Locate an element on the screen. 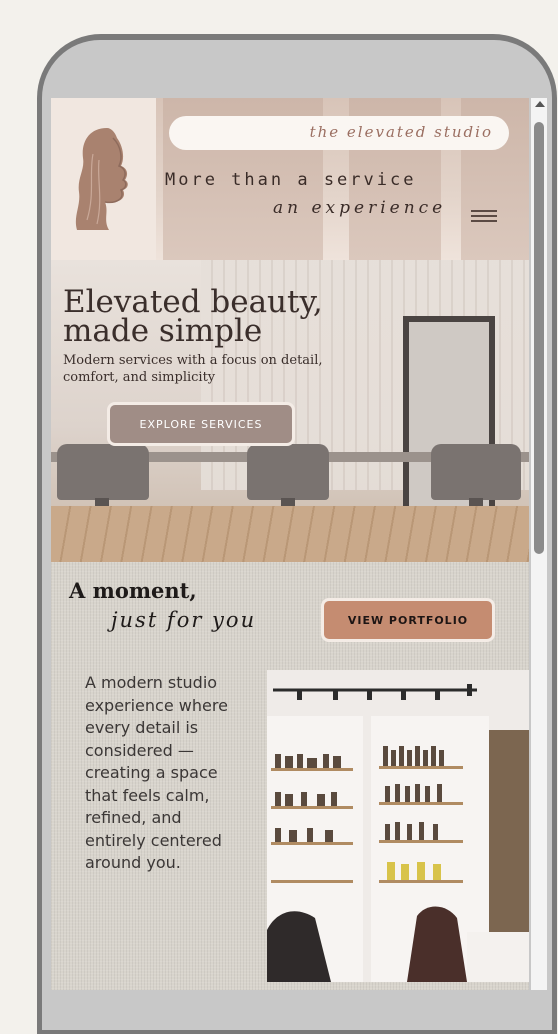 This screenshot has width=558, height=1034. header-line-service: More than a service is located at coordinates (291, 180).